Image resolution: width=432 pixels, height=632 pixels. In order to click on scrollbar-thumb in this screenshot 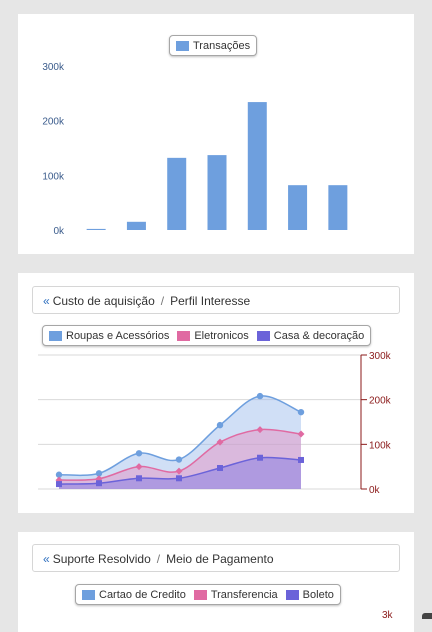, I will do `click(427, 616)`.